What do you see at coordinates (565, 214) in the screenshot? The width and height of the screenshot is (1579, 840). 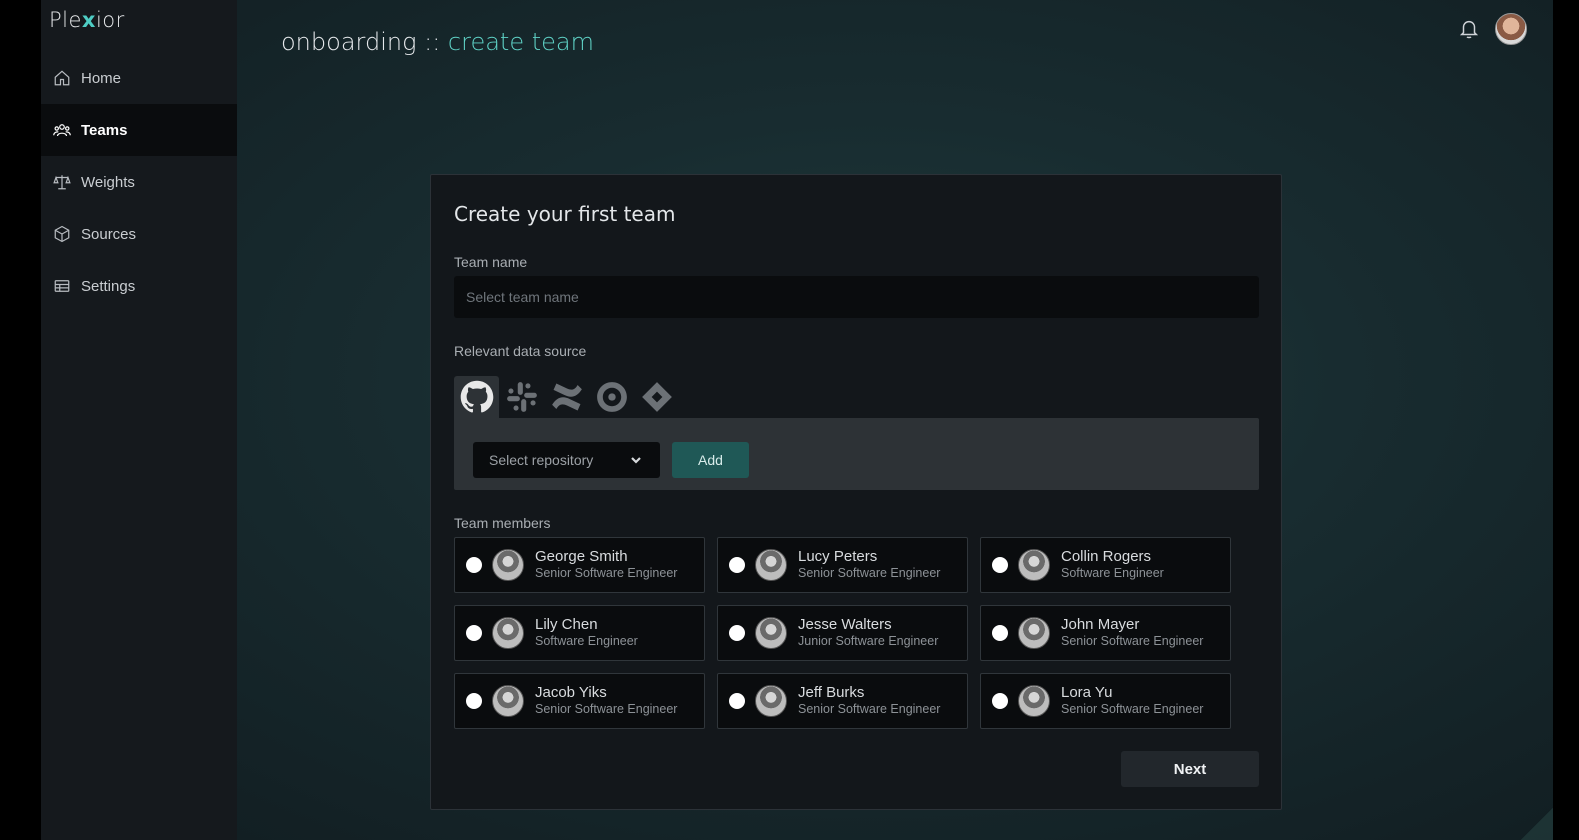 I see `card-title: Create your first team` at bounding box center [565, 214].